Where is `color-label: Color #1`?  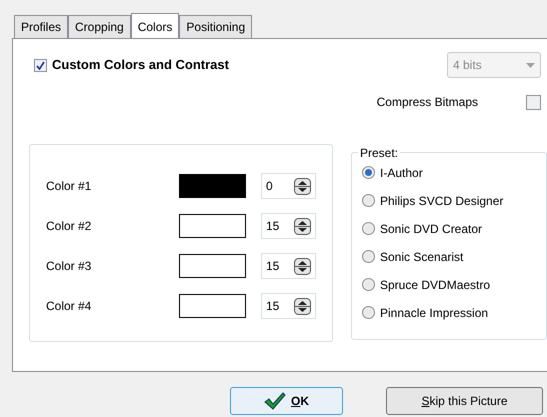
color-label: Color #1 is located at coordinates (69, 186).